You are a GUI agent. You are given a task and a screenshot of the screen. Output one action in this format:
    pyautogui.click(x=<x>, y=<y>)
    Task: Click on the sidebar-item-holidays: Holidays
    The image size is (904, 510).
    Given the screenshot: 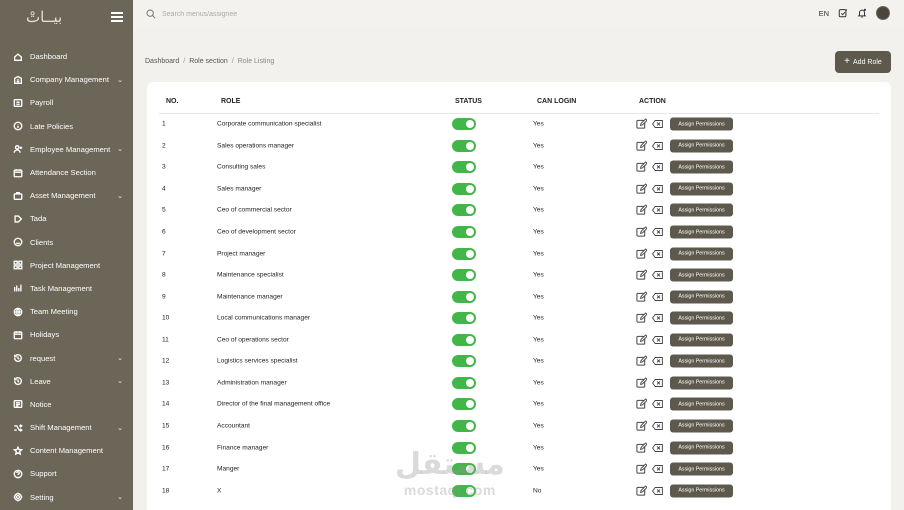 What is the action you would take?
    pyautogui.click(x=66, y=334)
    